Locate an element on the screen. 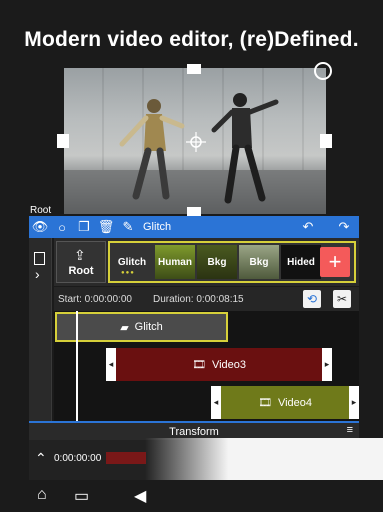 Image resolution: width=383 pixels, height=512 pixels. chevron-up-icon: ⌃ is located at coordinates (41, 458).